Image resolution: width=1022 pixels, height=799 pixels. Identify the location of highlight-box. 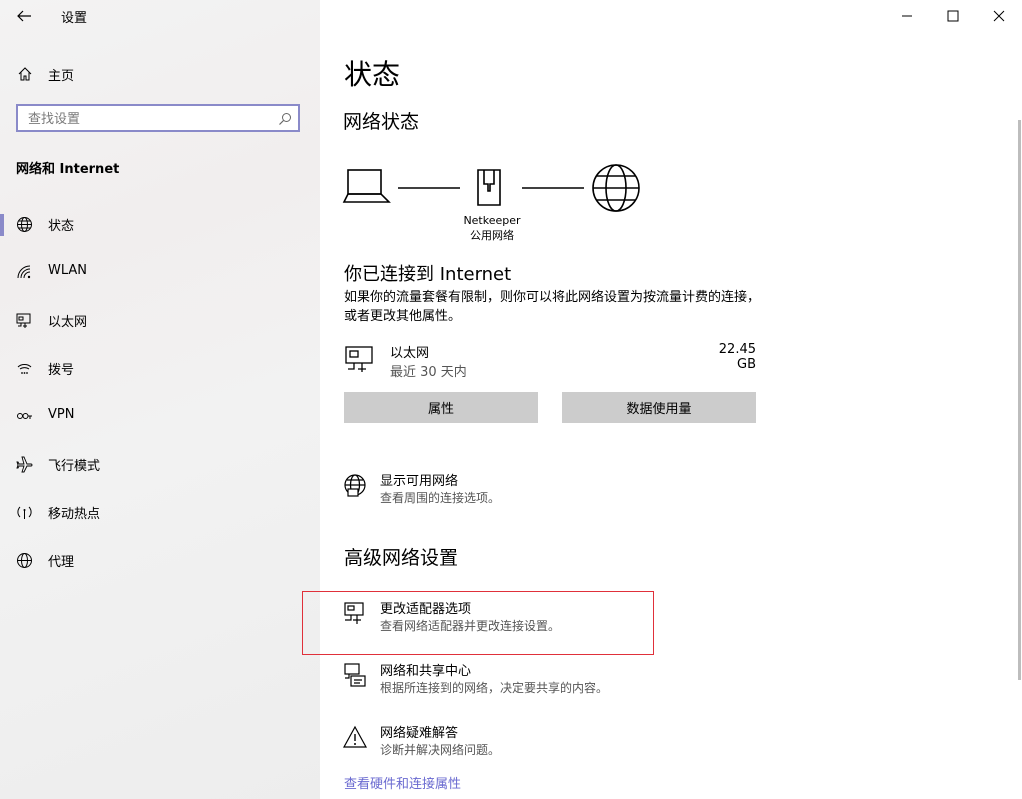
(478, 623).